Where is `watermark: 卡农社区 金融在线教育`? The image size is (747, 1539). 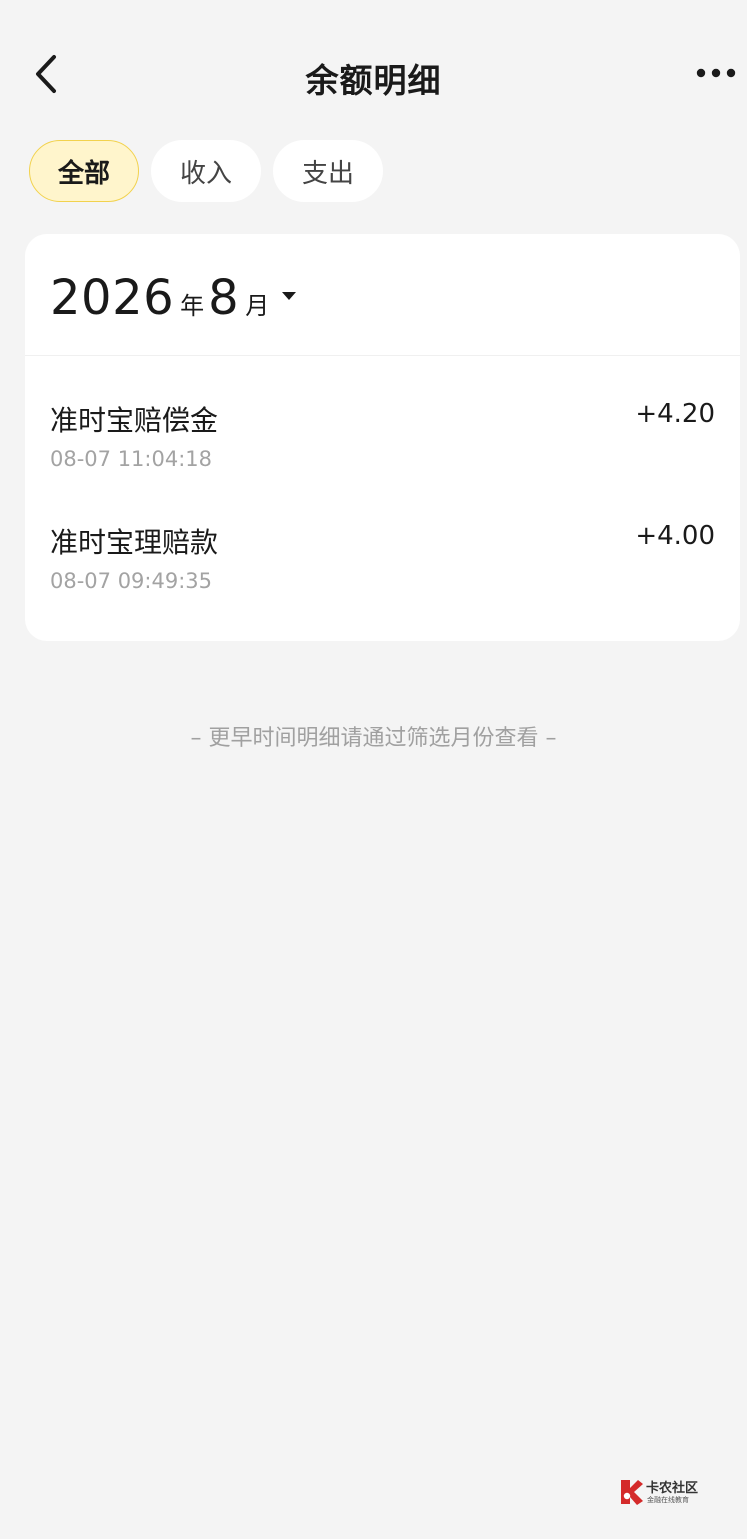 watermark: 卡农社区 金融在线教育 is located at coordinates (664, 1492).